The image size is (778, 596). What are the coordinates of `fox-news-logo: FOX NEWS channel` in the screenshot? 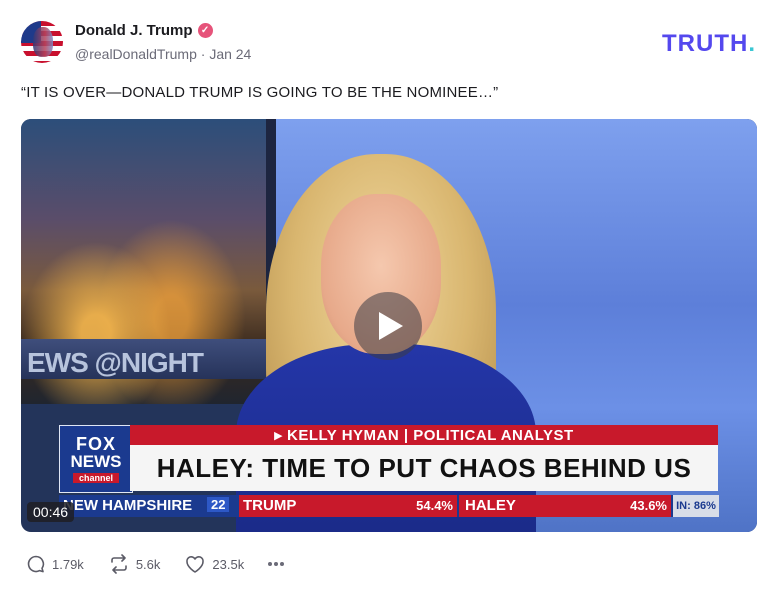 It's located at (96, 459).